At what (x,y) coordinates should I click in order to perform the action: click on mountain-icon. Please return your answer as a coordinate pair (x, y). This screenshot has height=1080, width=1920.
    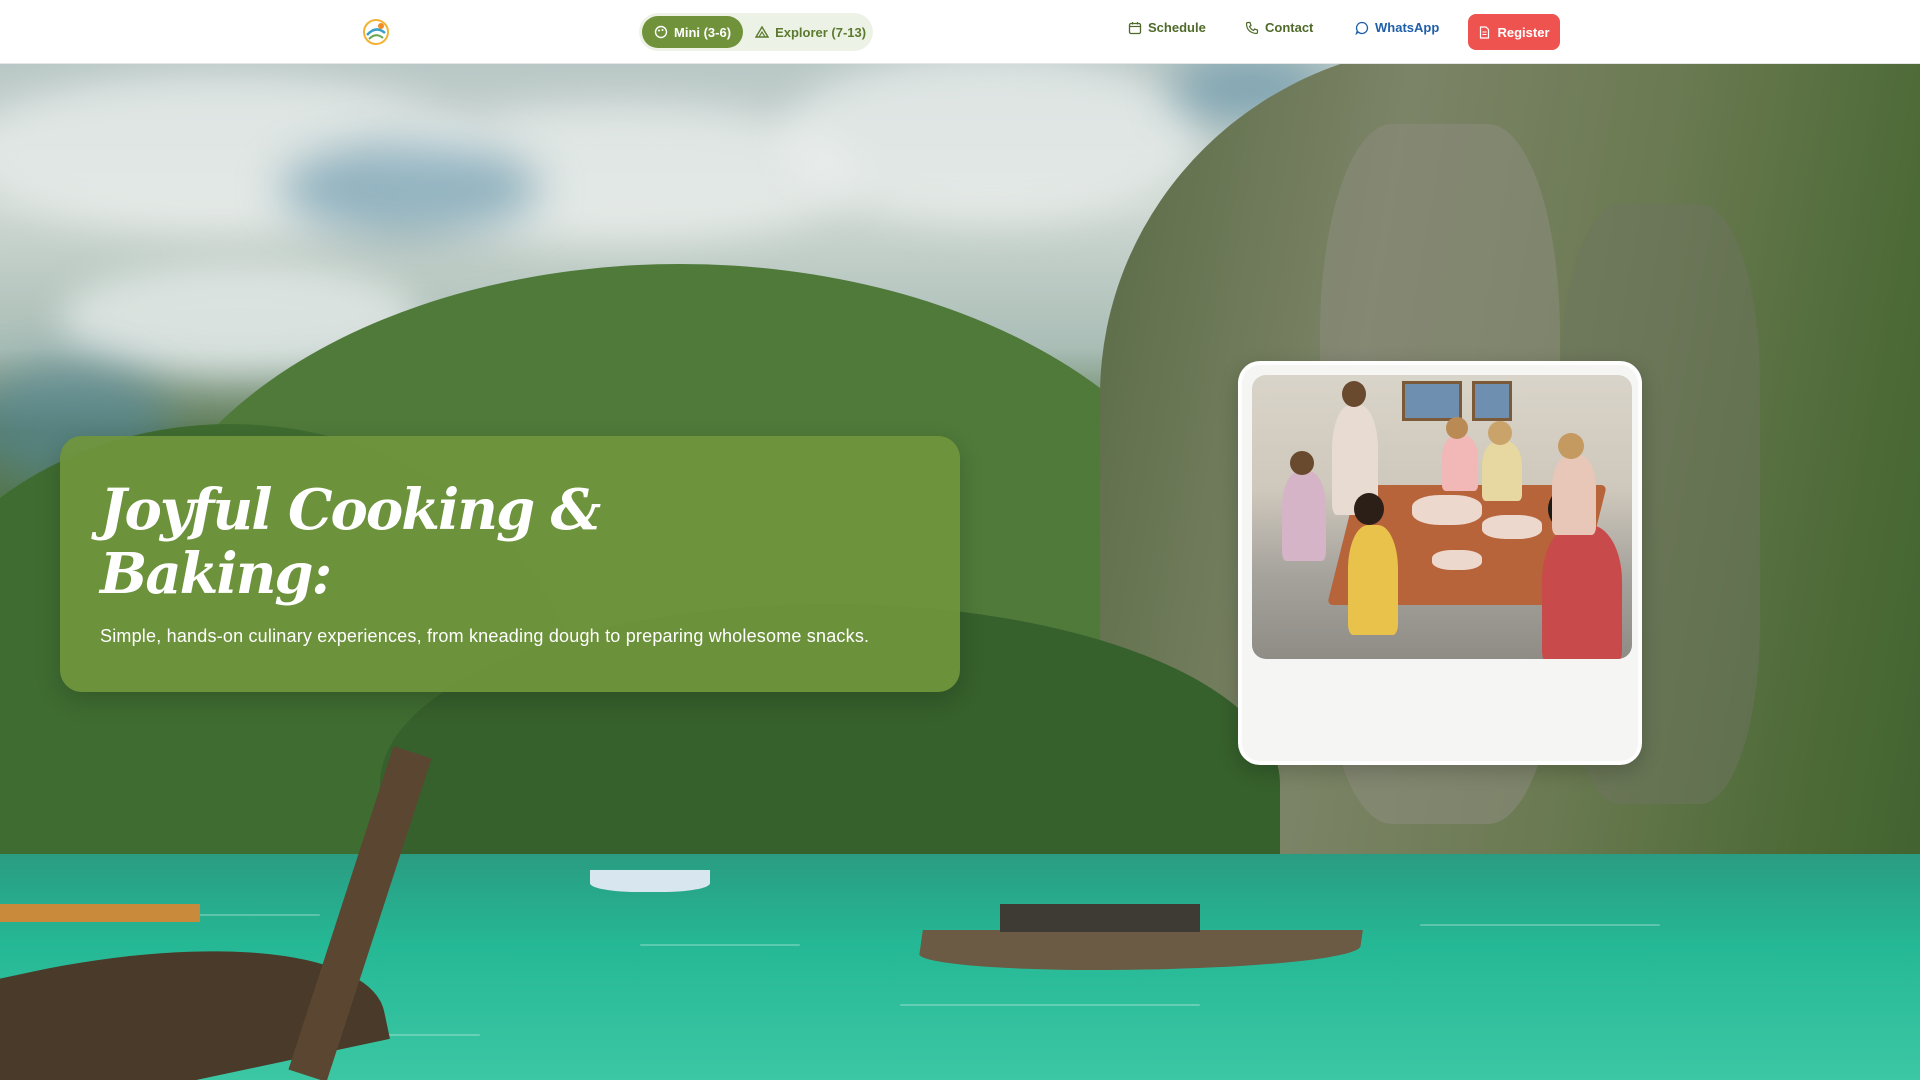
    Looking at the image, I should click on (762, 31).